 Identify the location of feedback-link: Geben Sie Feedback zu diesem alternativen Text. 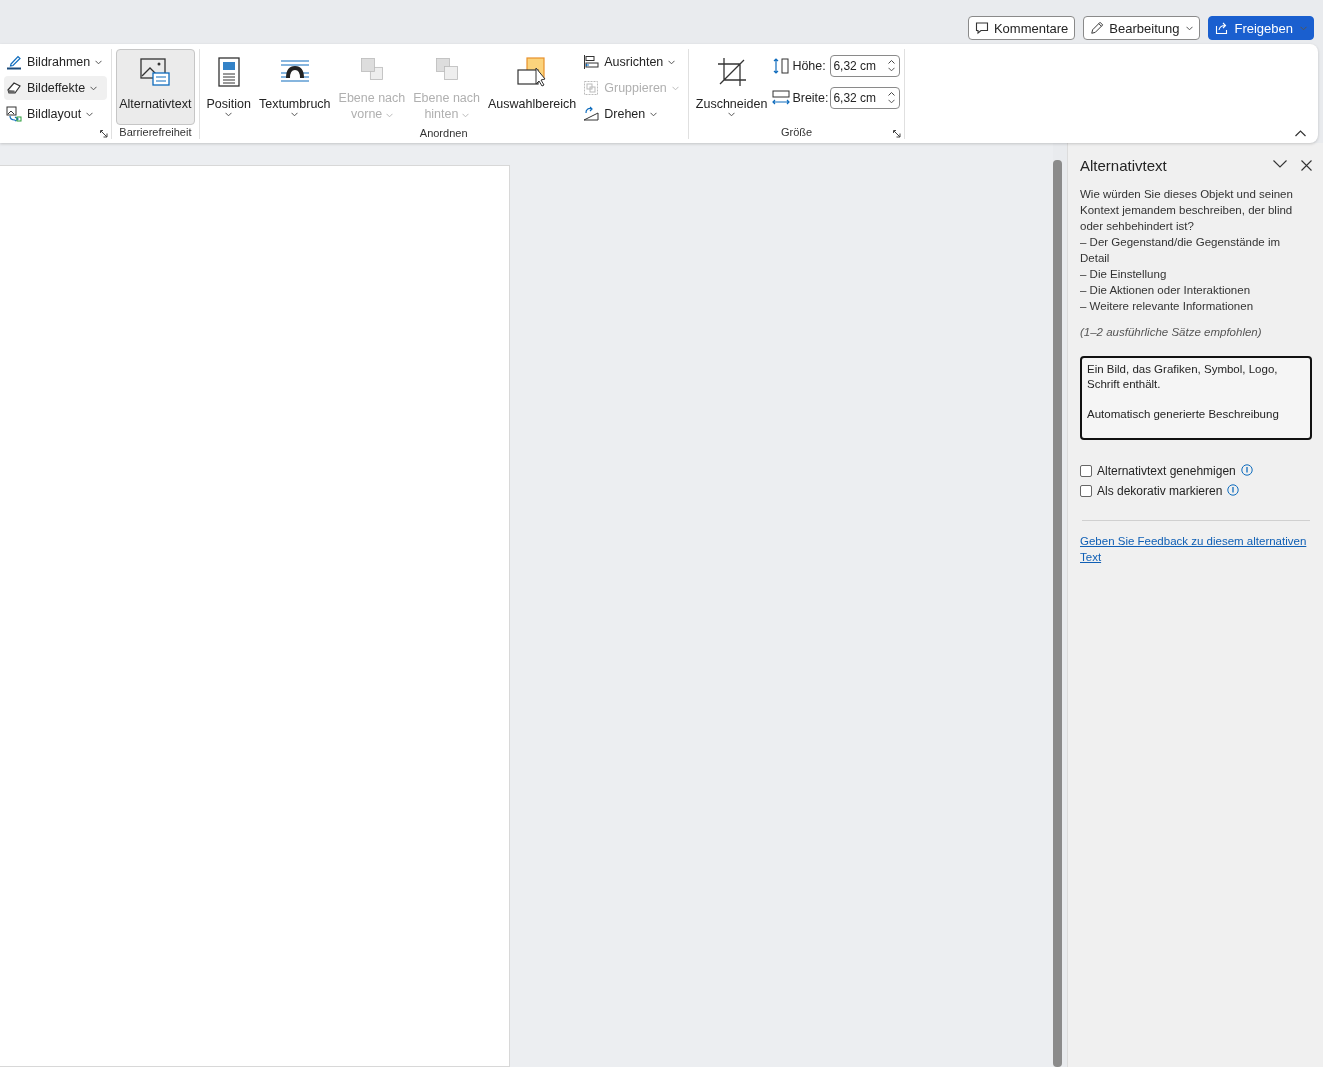
(1196, 549).